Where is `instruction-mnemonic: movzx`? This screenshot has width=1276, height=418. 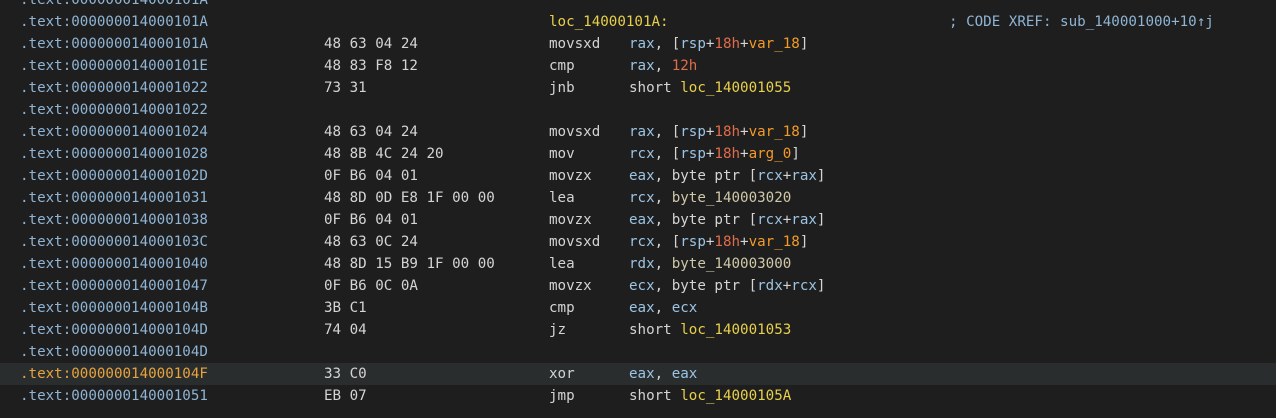
instruction-mnemonic: movzx is located at coordinates (570, 286).